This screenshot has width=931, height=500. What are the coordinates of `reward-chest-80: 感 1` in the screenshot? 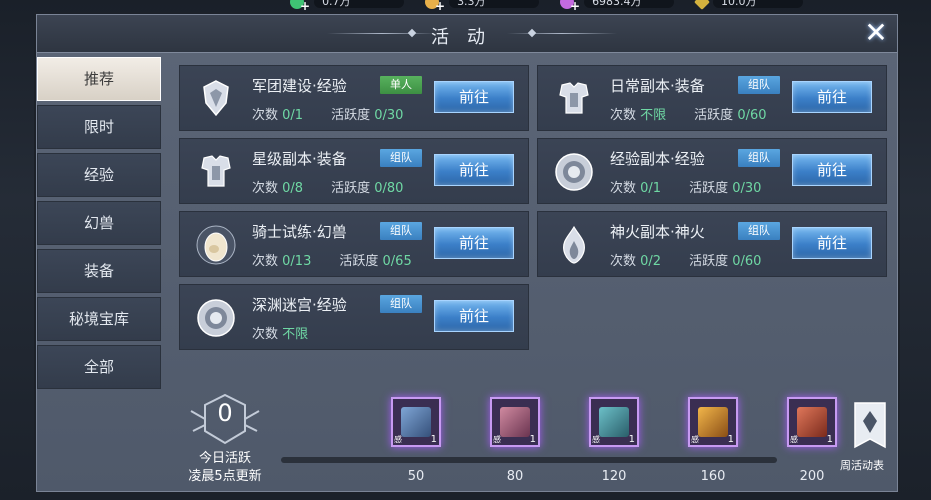 It's located at (515, 422).